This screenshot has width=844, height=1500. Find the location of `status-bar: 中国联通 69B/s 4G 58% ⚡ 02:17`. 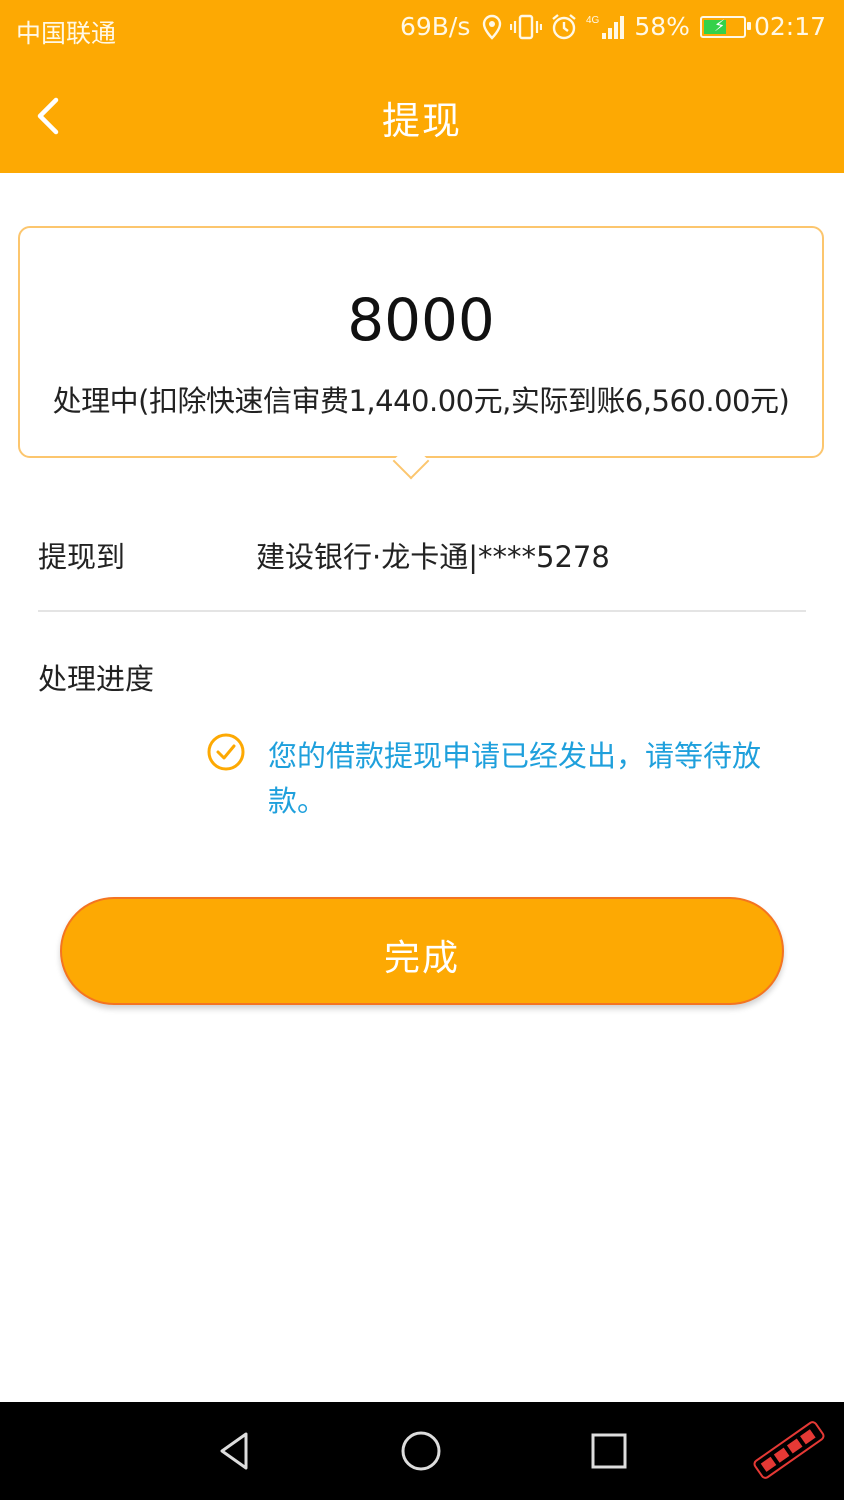

status-bar: 中国联通 69B/s 4G 58% ⚡ 02:17 is located at coordinates (422, 30).